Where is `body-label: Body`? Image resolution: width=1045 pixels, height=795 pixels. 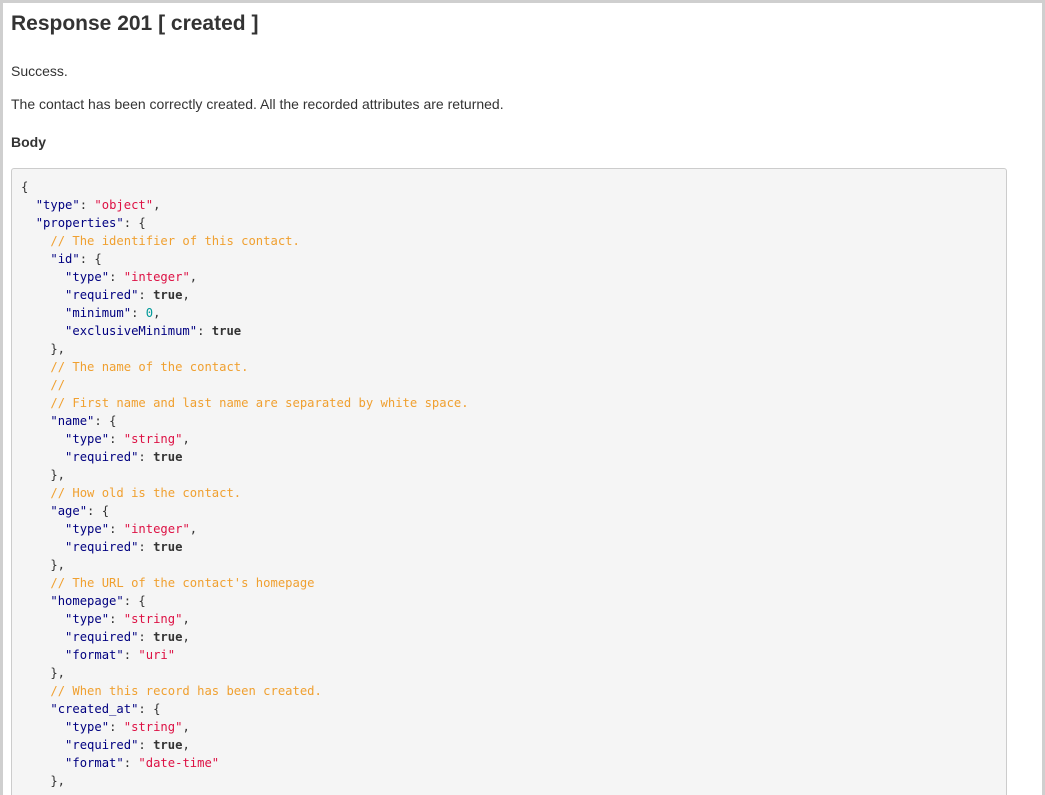
body-label: Body is located at coordinates (28, 142).